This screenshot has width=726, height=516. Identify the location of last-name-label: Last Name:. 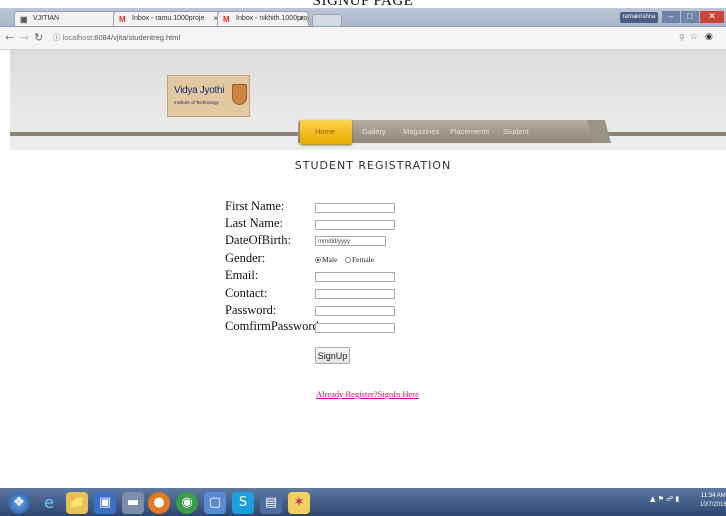
(254, 223).